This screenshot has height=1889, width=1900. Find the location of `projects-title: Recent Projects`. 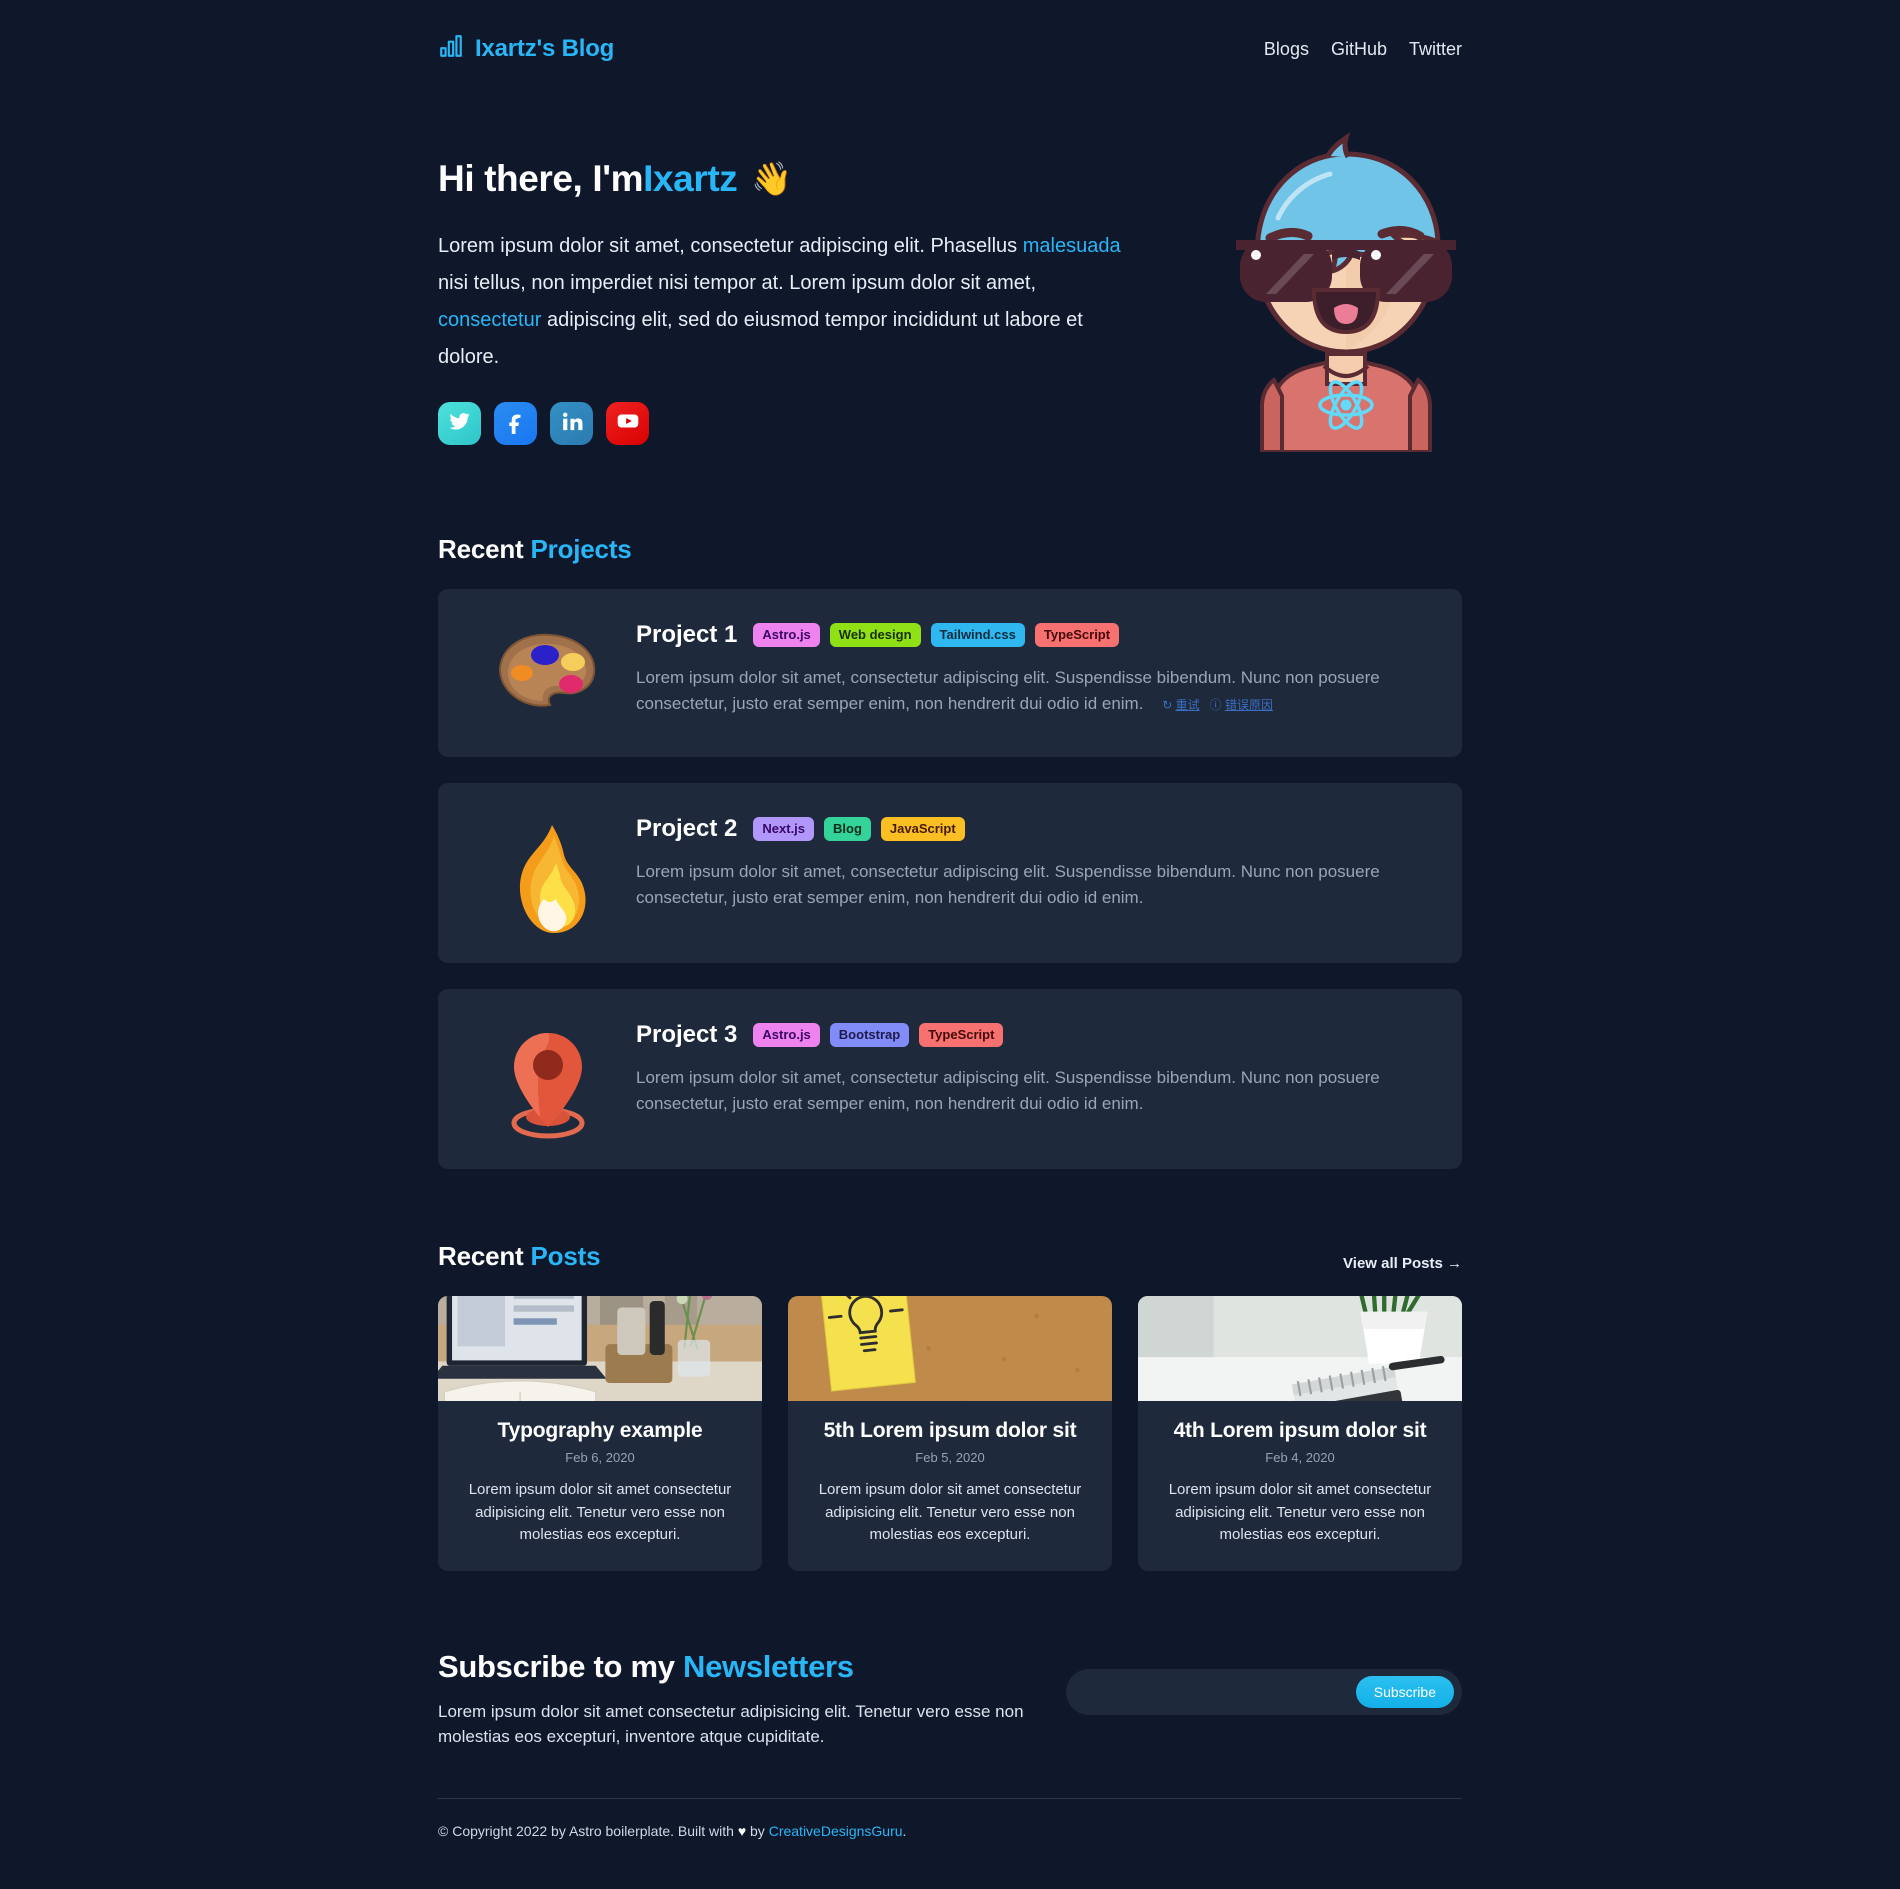

projects-title: Recent Projects is located at coordinates (535, 549).